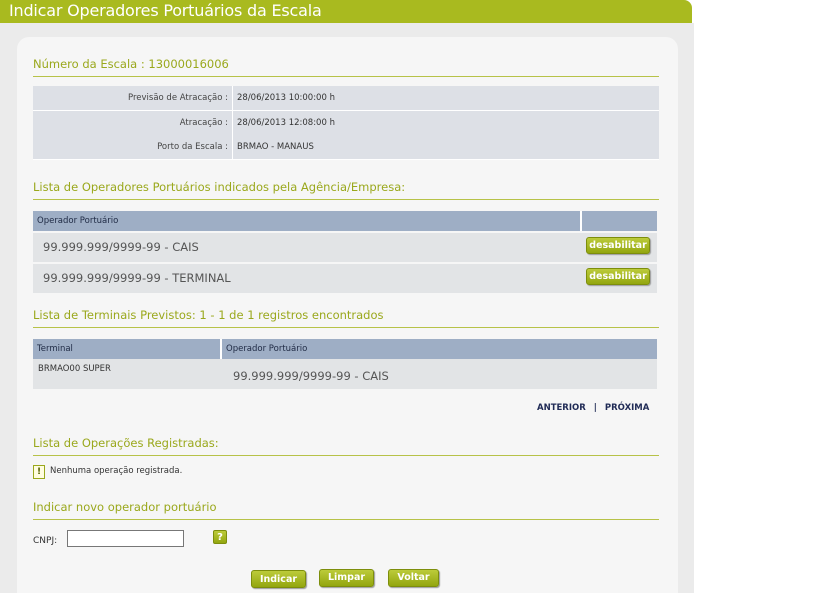 The height and width of the screenshot is (593, 819). Describe the element at coordinates (45, 541) in the screenshot. I see `cnpj-label: CNPJ:` at that location.